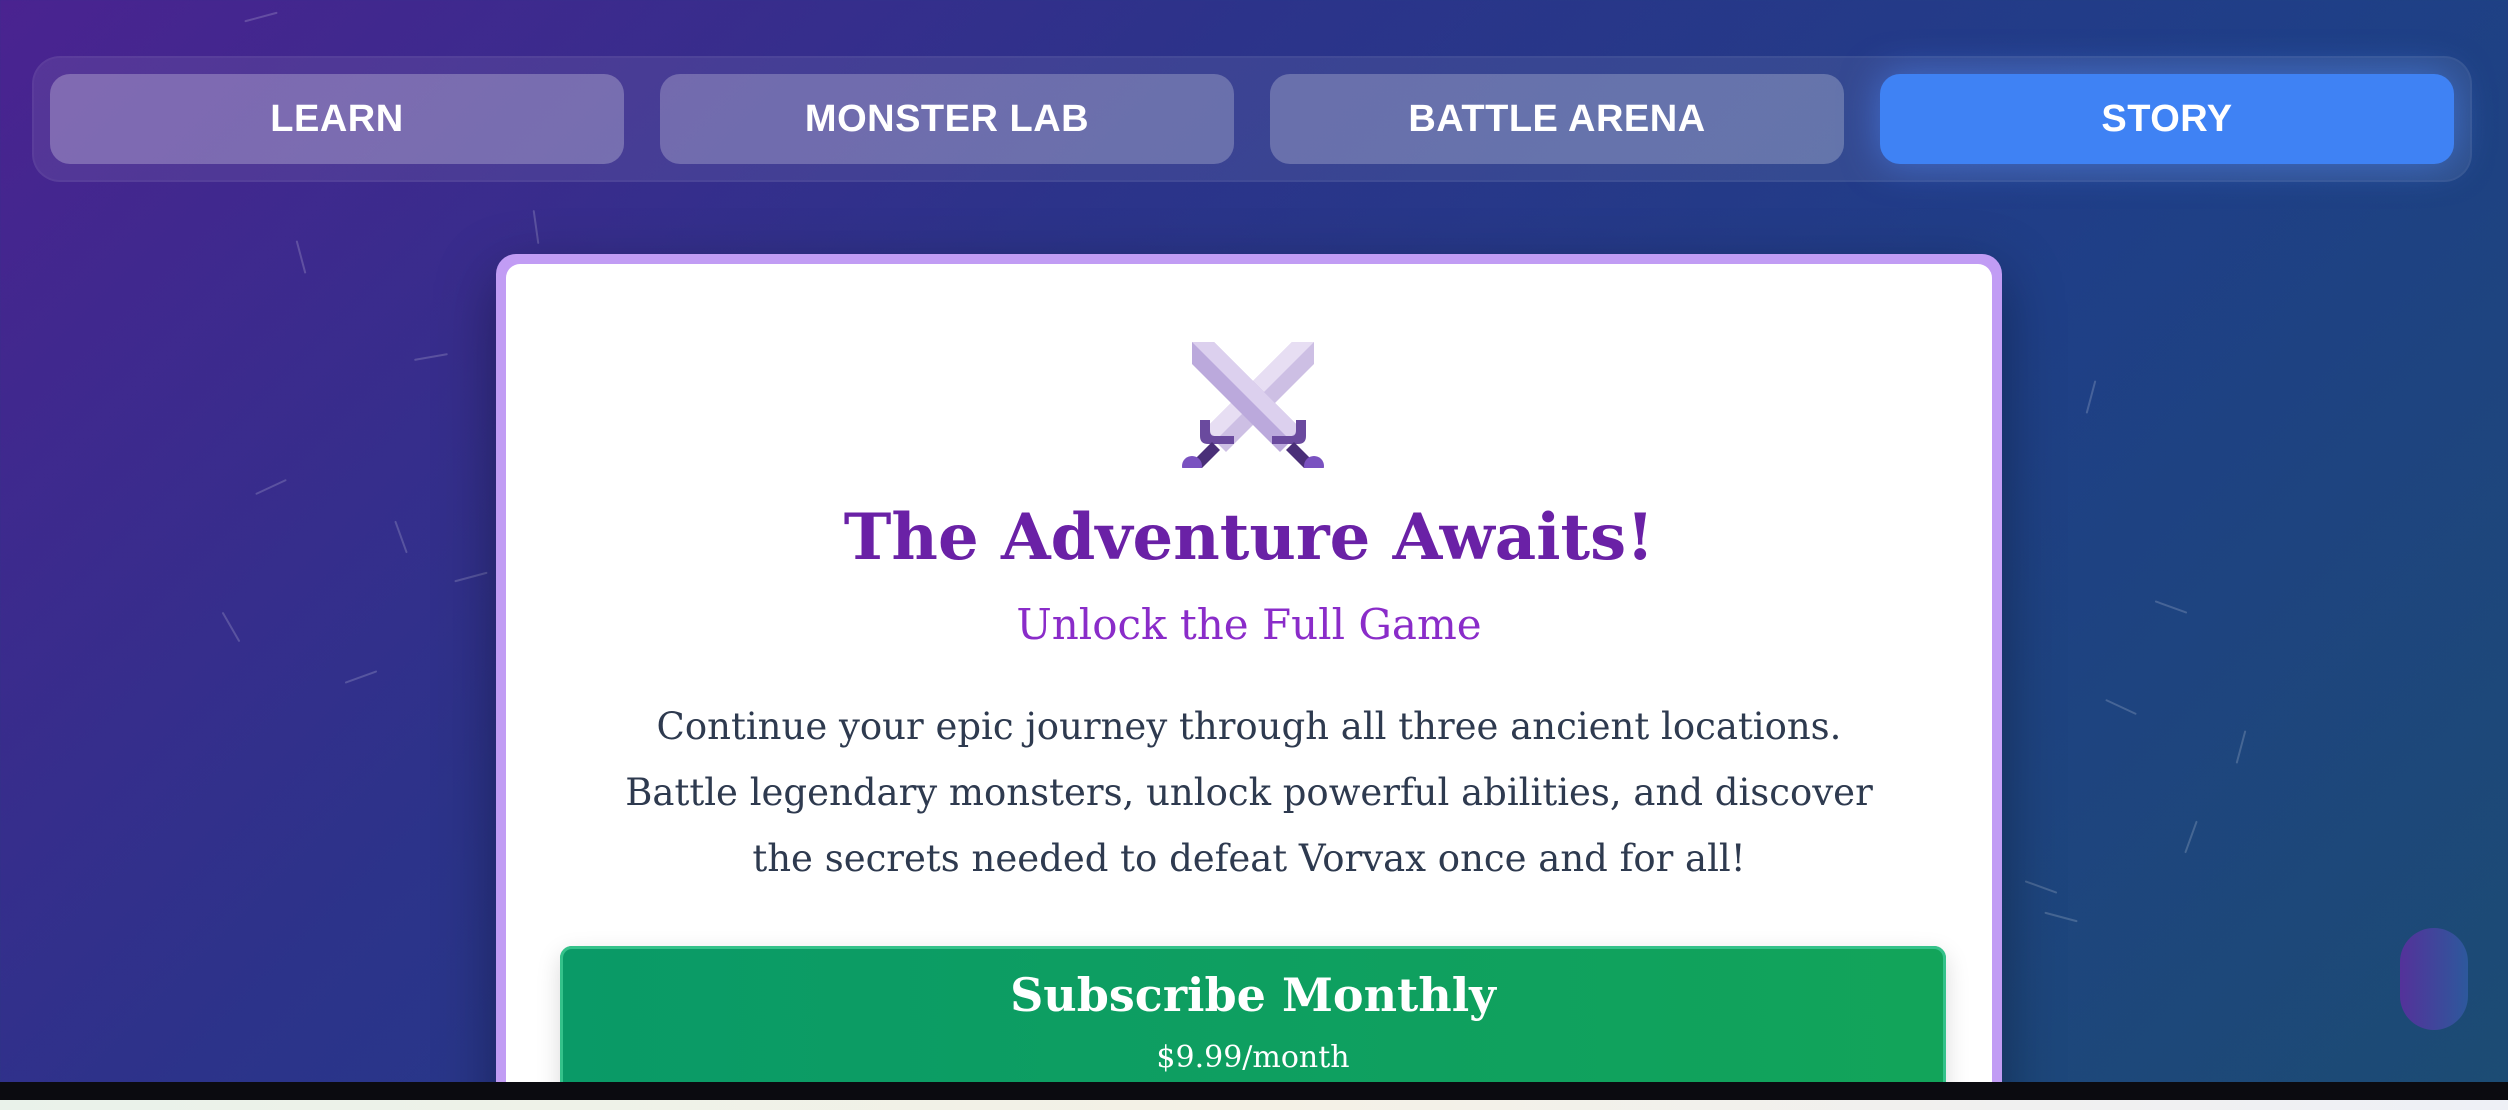 The width and height of the screenshot is (2508, 1110). Describe the element at coordinates (947, 119) in the screenshot. I see `tab-monster-lab: MONSTER LAB` at that location.